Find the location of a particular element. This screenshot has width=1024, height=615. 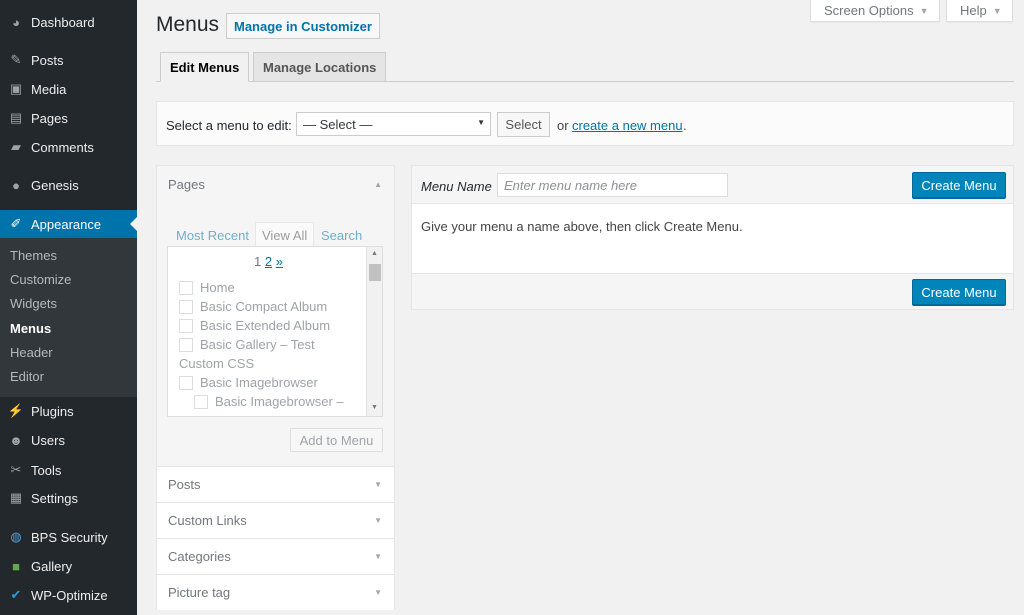

sidebar-item-comments: ▰ Comments is located at coordinates (68, 147).